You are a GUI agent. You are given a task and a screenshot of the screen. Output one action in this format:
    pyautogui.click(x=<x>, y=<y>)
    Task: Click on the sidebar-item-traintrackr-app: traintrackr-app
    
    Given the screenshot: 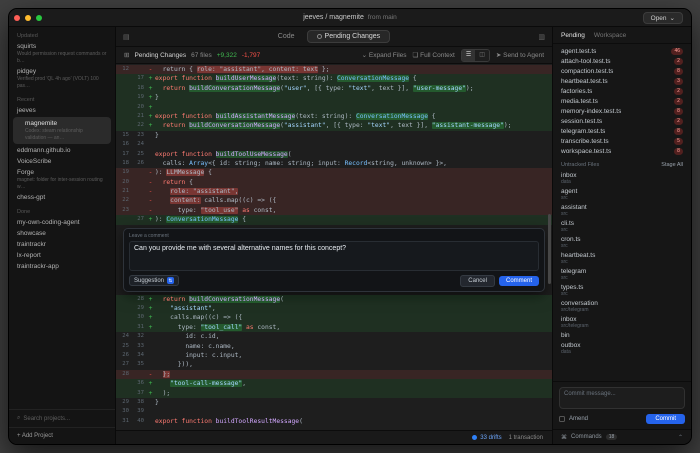 What is the action you would take?
    pyautogui.click(x=62, y=266)
    